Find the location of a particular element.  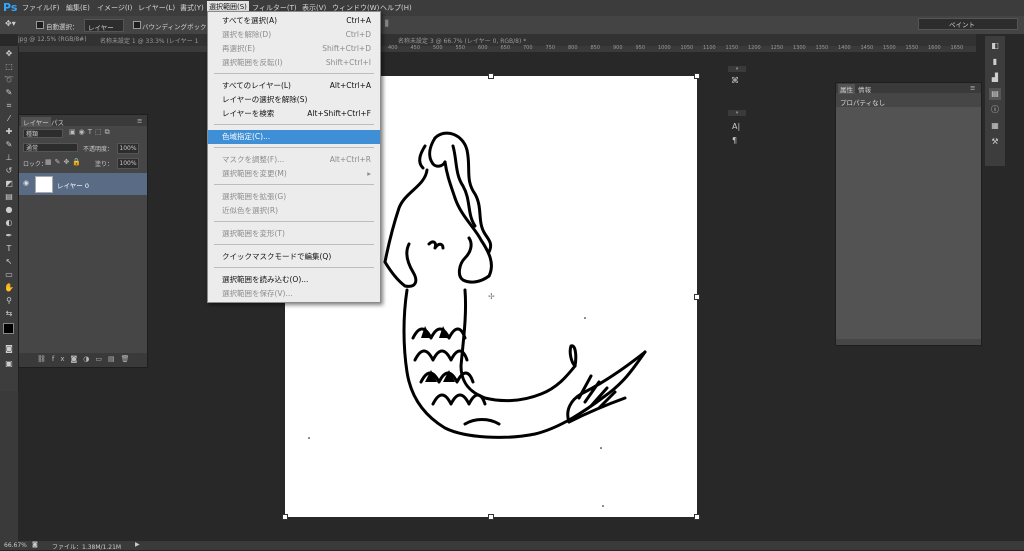

eraser-tool-icon: ◩ is located at coordinates (9, 183).